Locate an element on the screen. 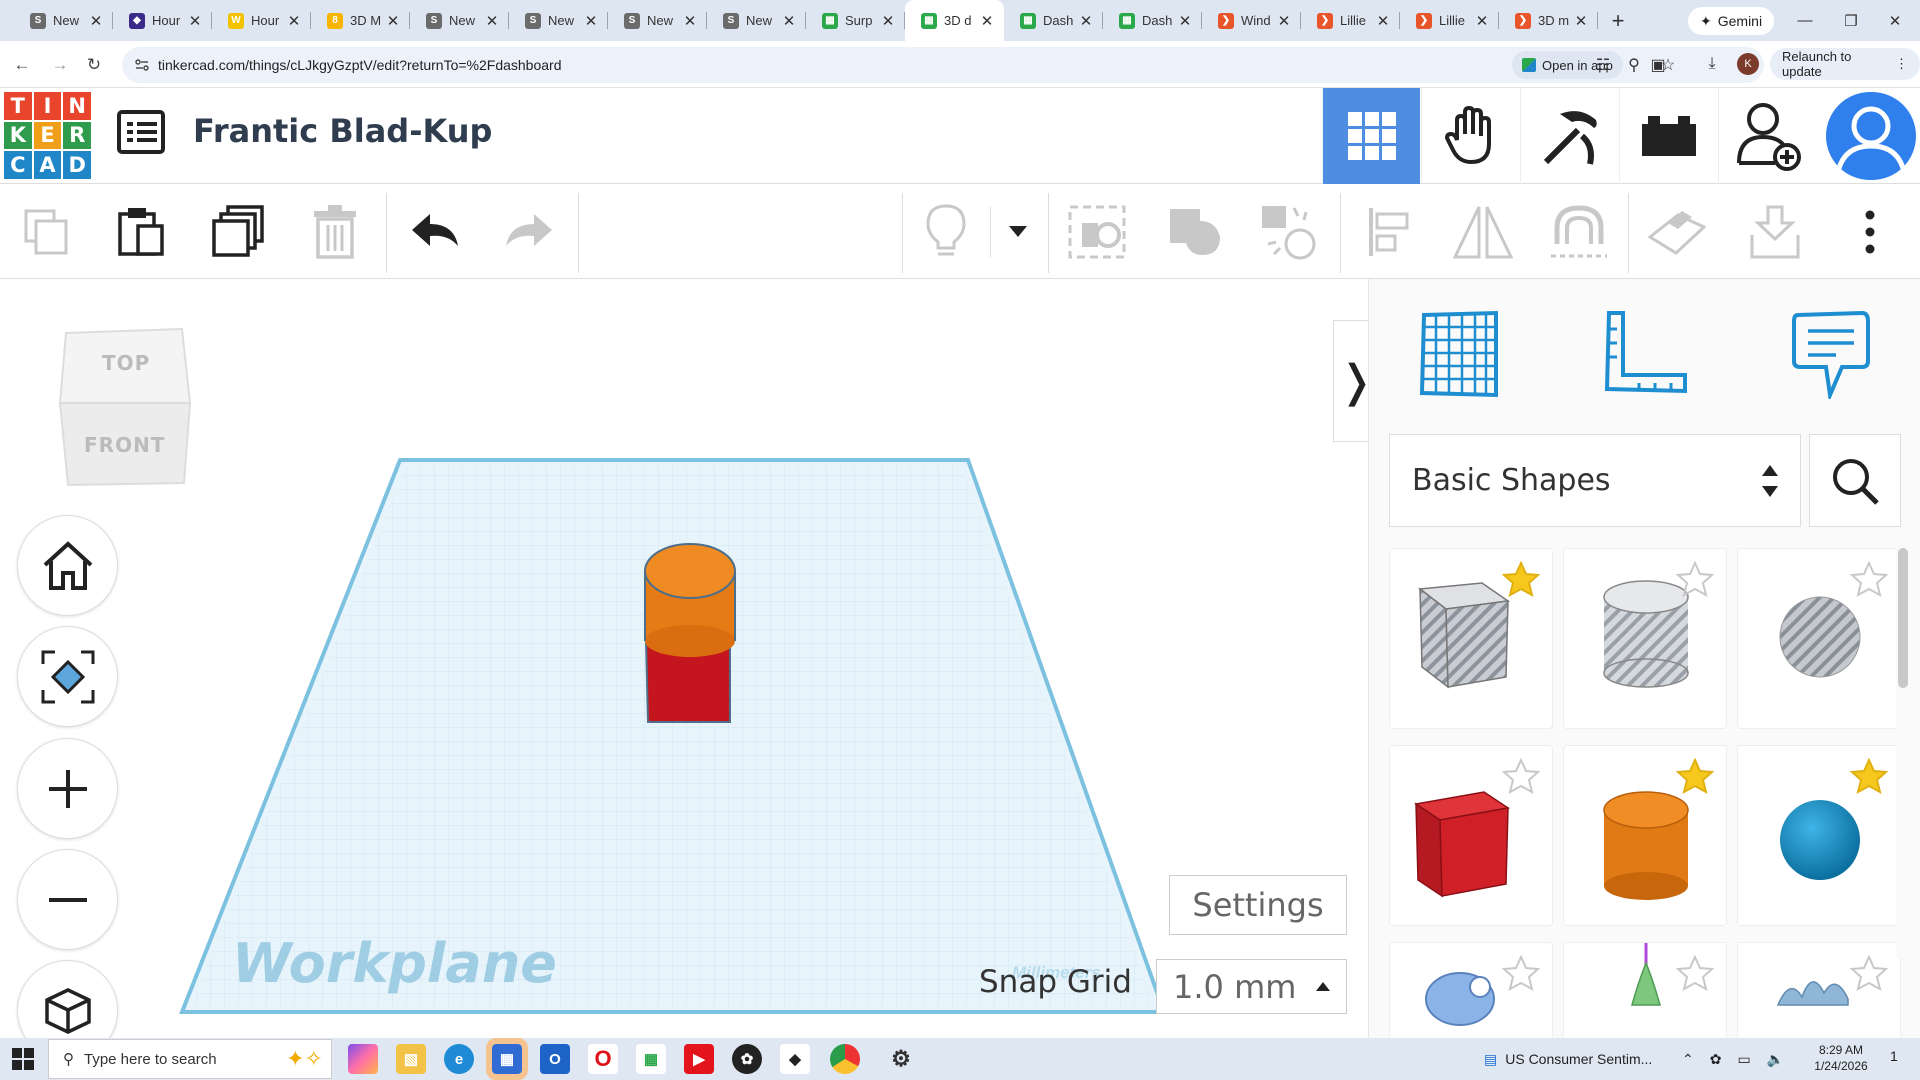  browser-tab: 8 3D M ✕ is located at coordinates (360, 20).